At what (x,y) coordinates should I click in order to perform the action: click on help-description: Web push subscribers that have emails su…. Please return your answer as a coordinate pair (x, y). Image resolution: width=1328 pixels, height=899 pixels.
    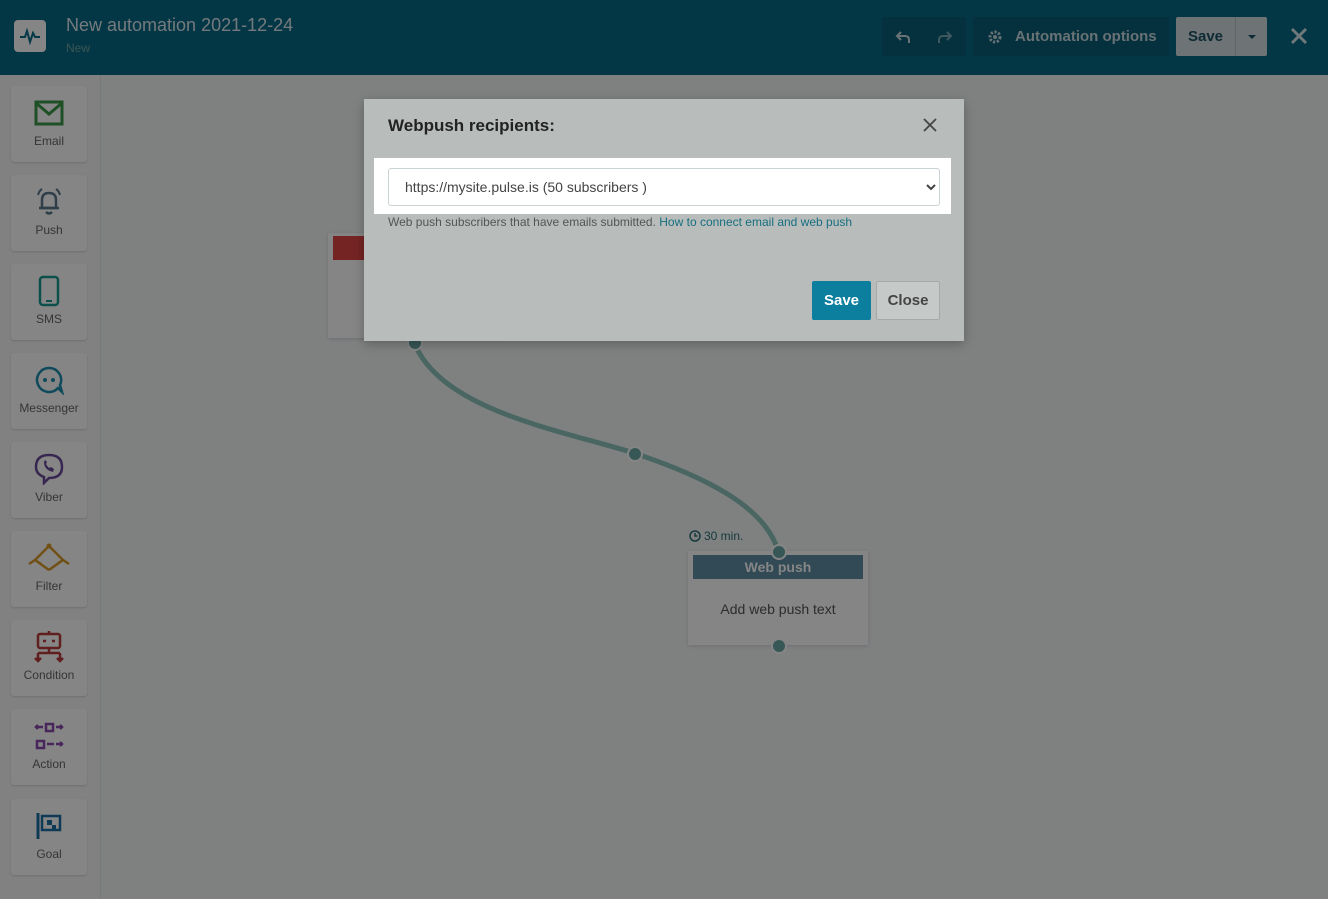
    Looking at the image, I should click on (522, 222).